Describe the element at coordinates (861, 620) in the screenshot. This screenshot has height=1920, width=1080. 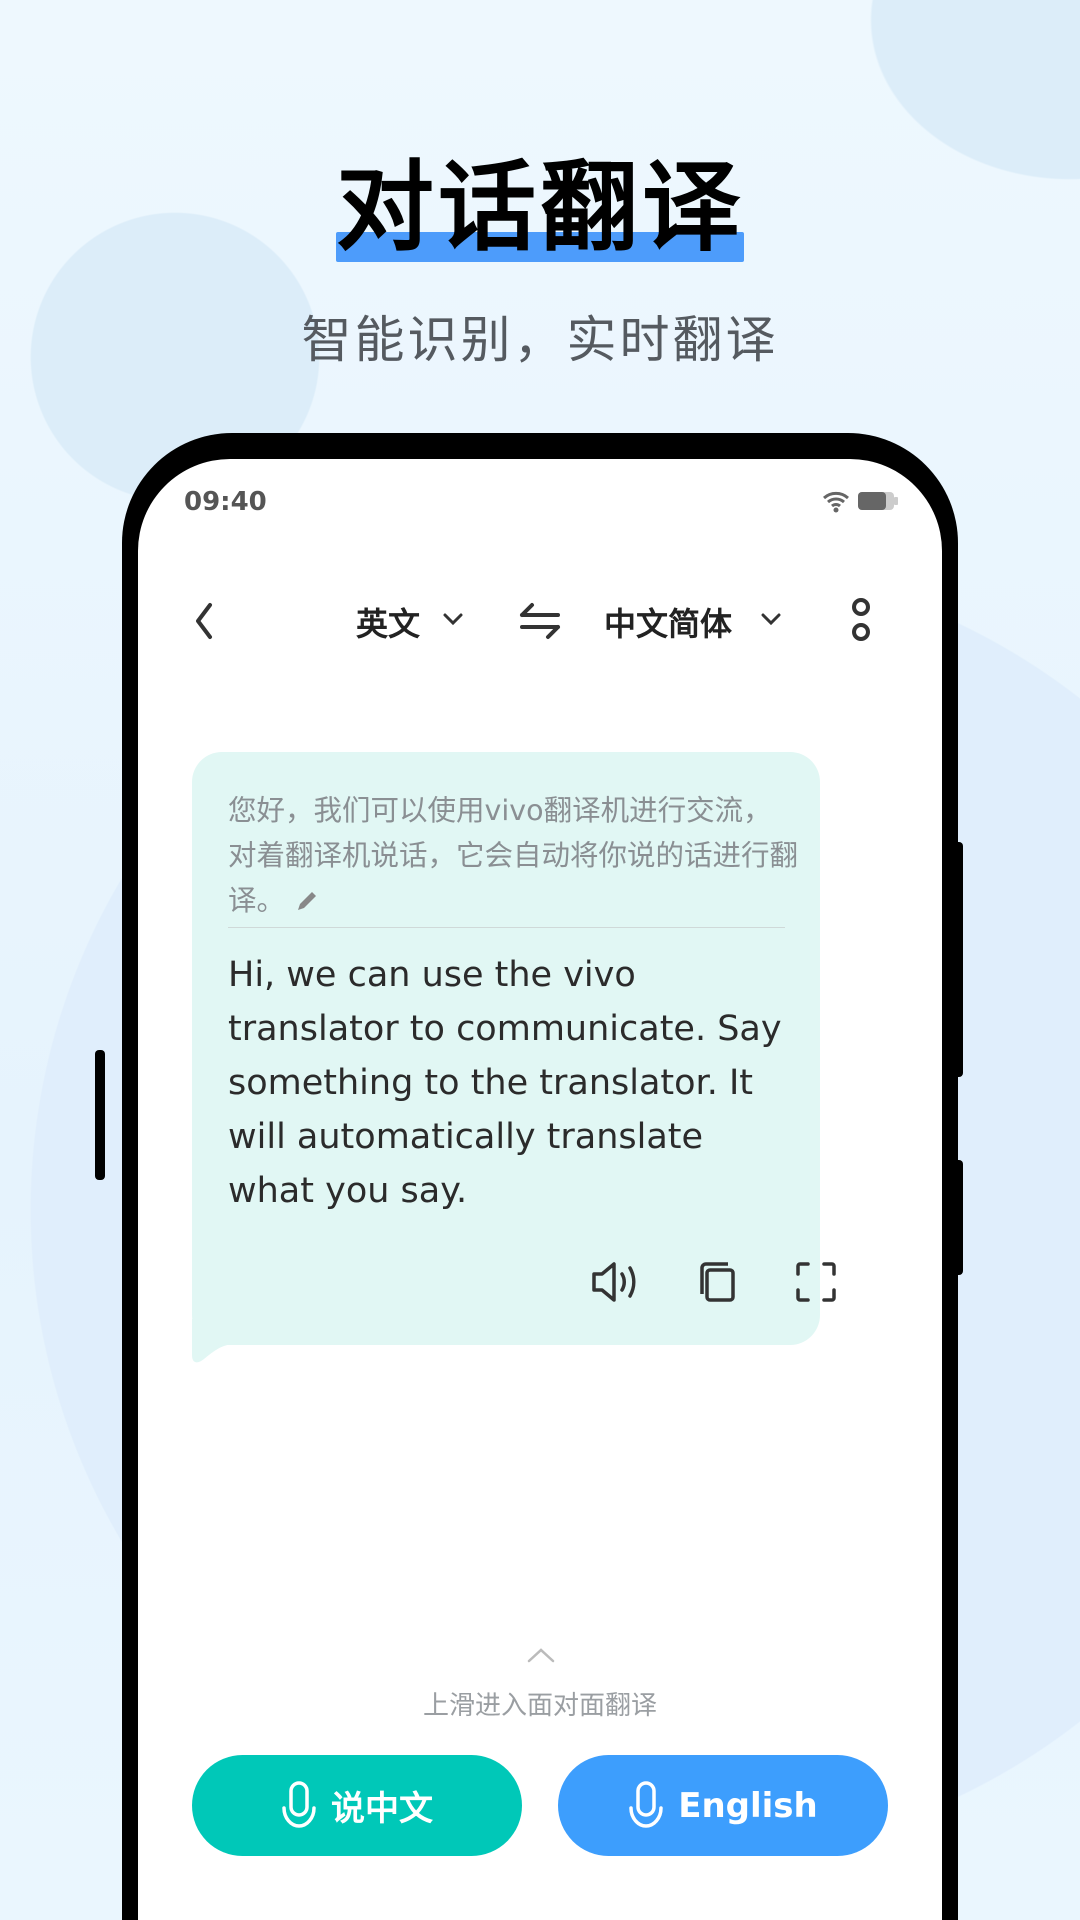
I see `more-icon` at that location.